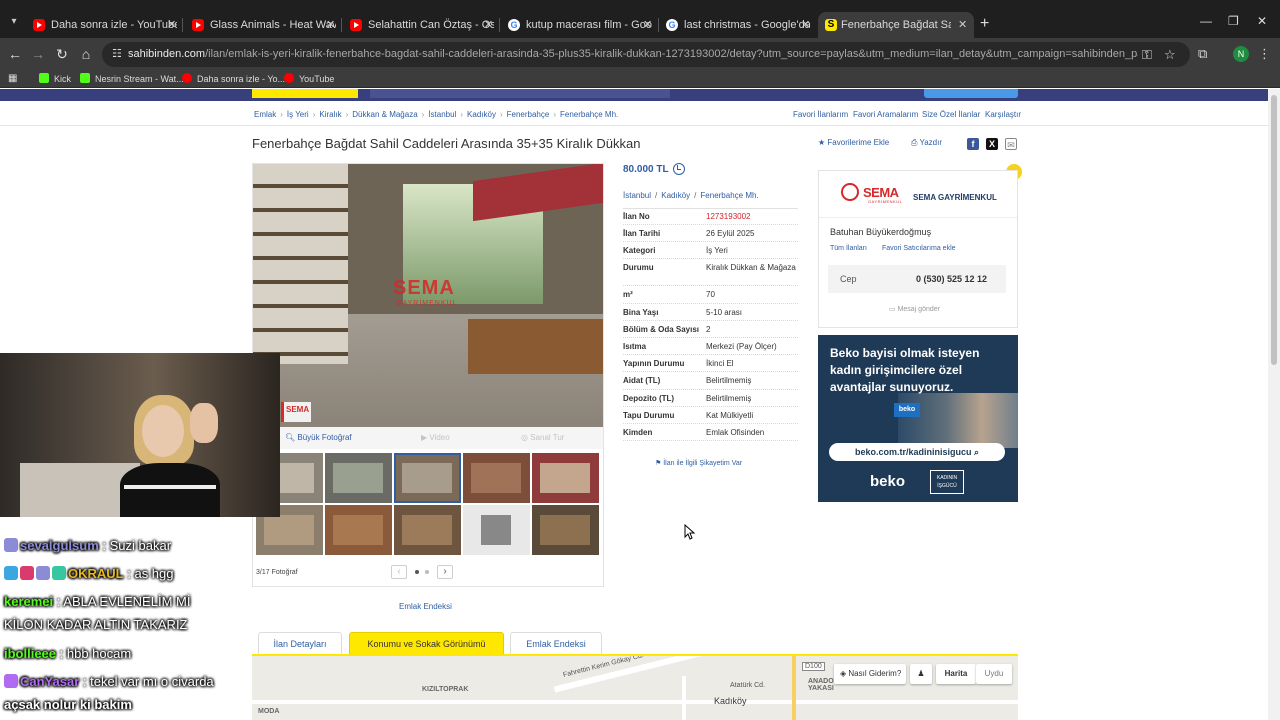 This screenshot has width=1280, height=720. I want to click on detail-value: İkinci El, so click(720, 363).